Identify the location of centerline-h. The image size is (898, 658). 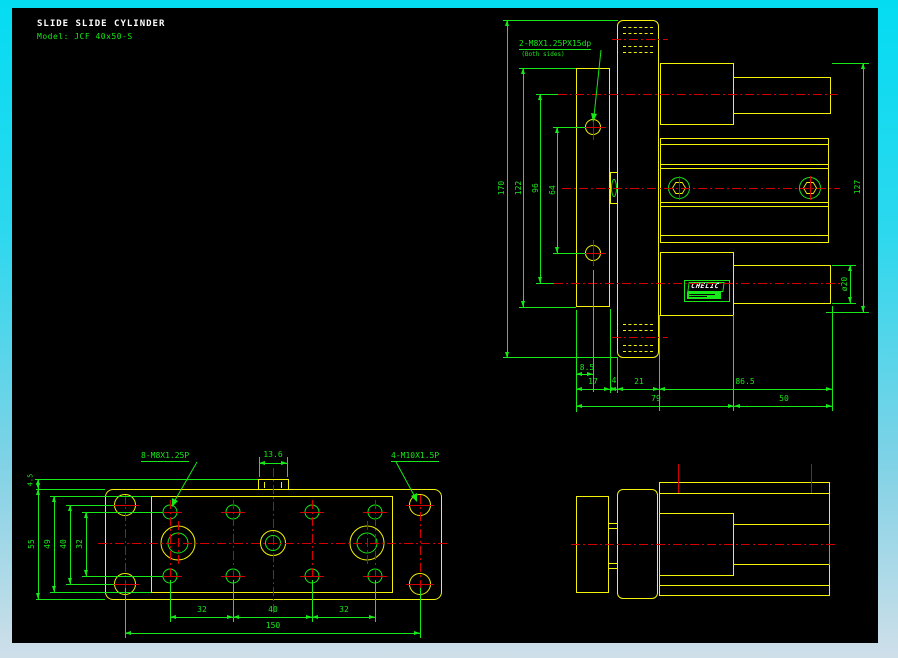
(274, 543).